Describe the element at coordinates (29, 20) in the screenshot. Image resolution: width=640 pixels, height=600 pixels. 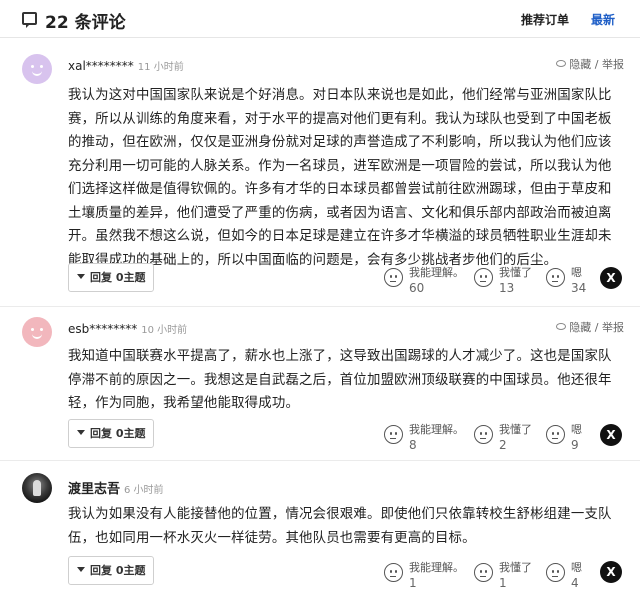
I see `comment-icon` at that location.